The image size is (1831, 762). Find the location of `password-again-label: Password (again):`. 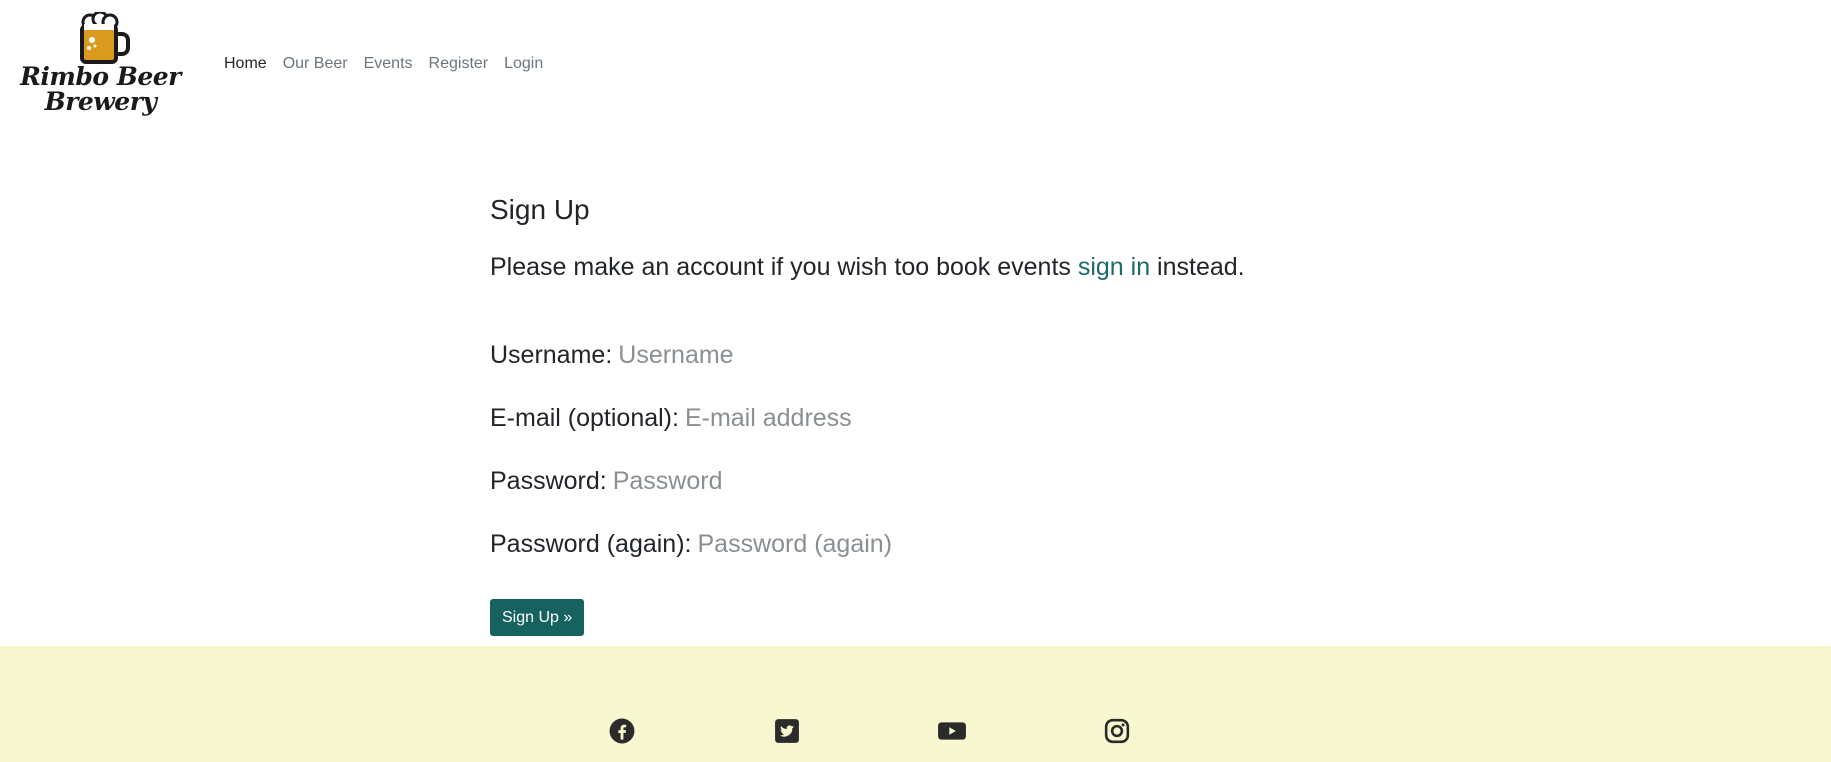

password-again-label: Password (again): is located at coordinates (591, 544).